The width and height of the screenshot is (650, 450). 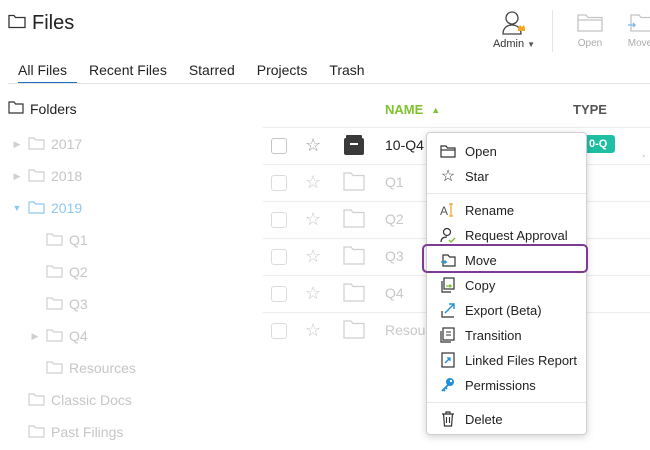 I want to click on menu-item-open: Open, so click(x=506, y=151).